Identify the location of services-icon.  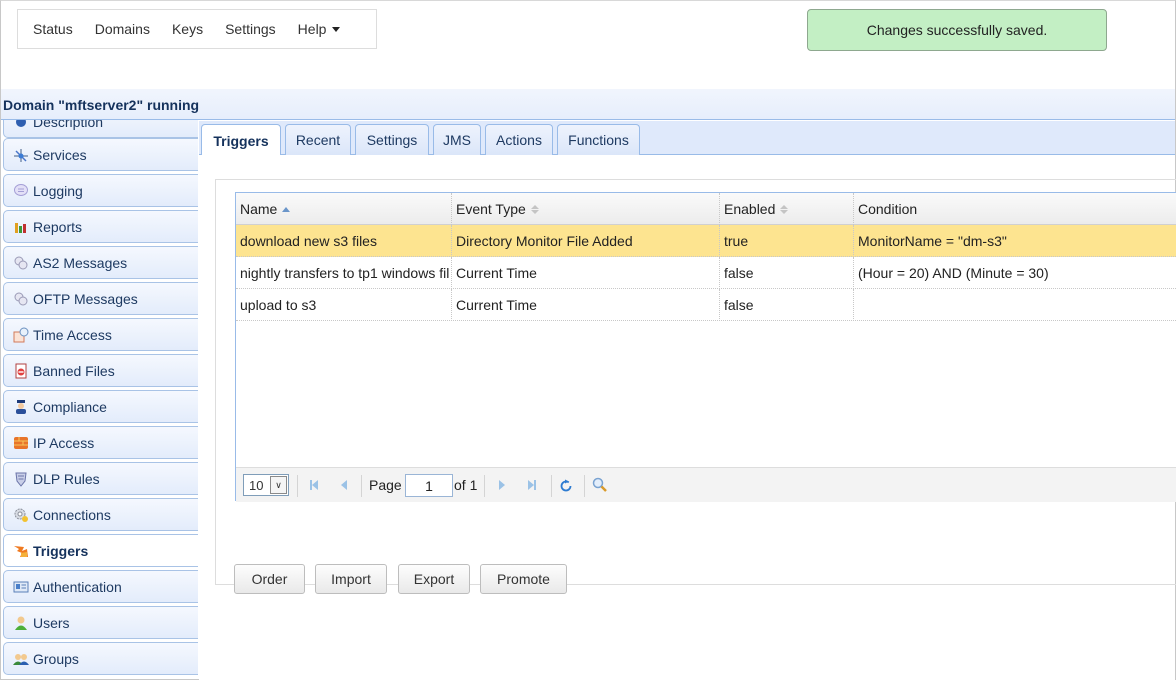
(21, 155).